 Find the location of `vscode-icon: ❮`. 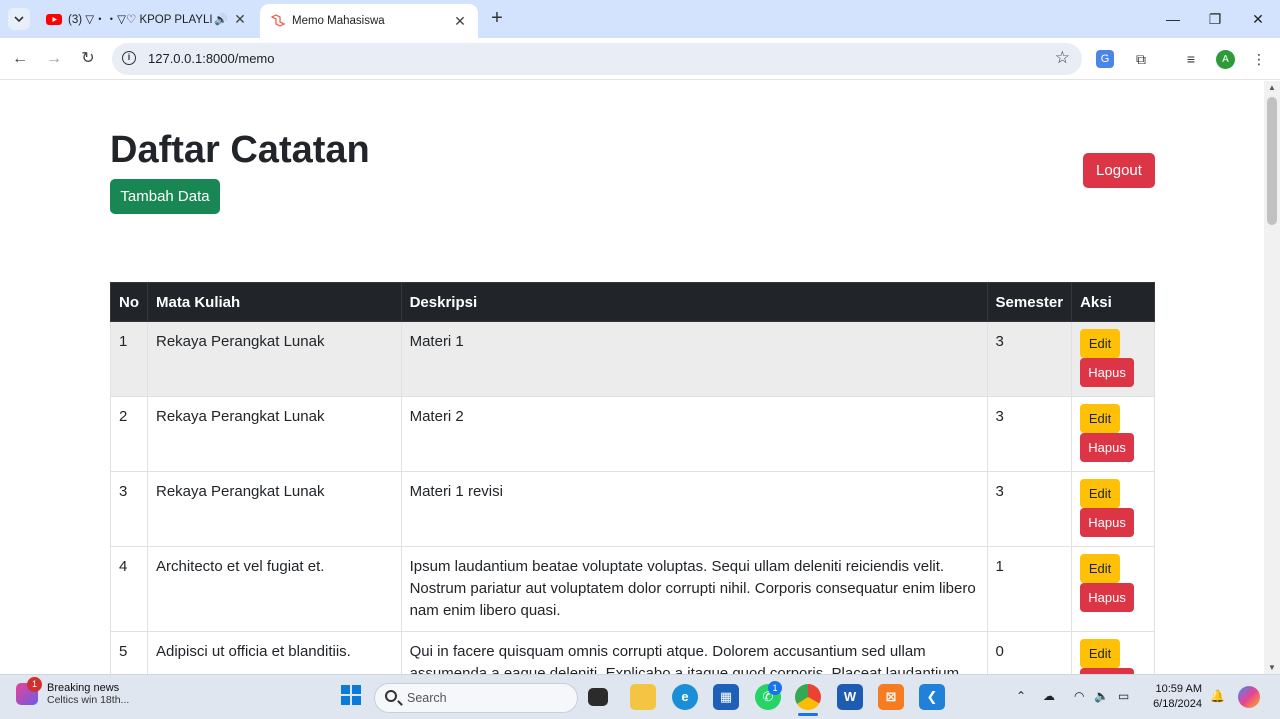

vscode-icon: ❮ is located at coordinates (932, 697).